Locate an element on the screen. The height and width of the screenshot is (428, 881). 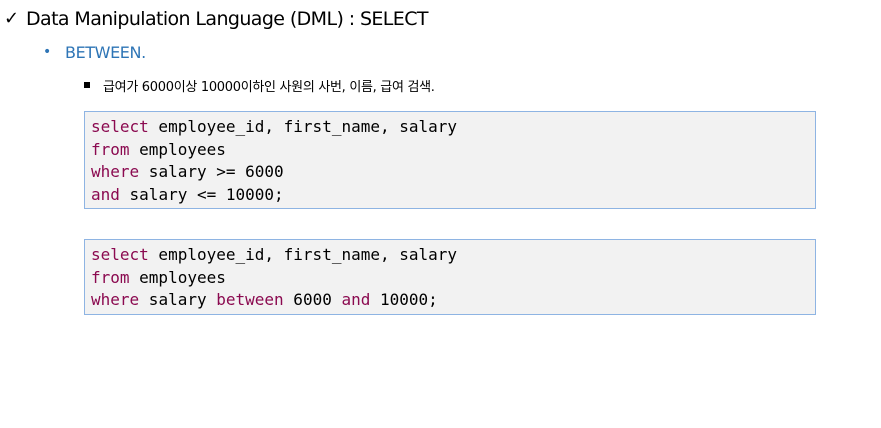
code-text: salary is located at coordinates (178, 299).